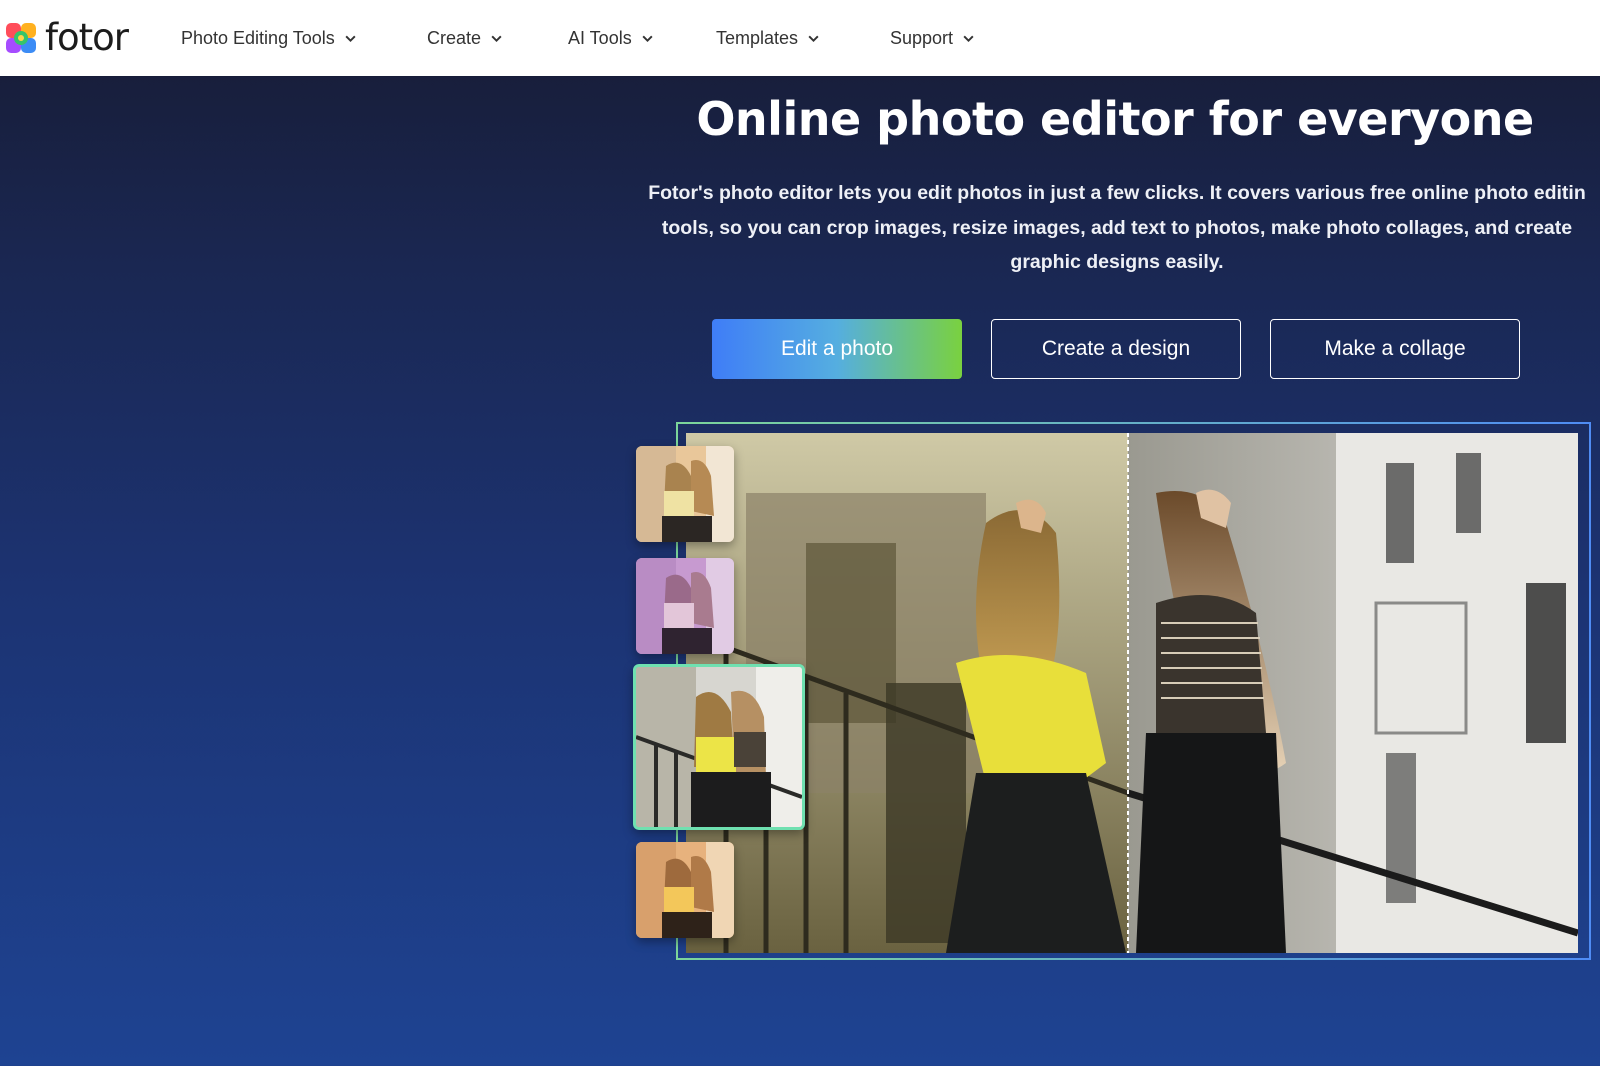  Describe the element at coordinates (1117, 262) in the screenshot. I see `hero-description-line: graphic designs easily.` at that location.